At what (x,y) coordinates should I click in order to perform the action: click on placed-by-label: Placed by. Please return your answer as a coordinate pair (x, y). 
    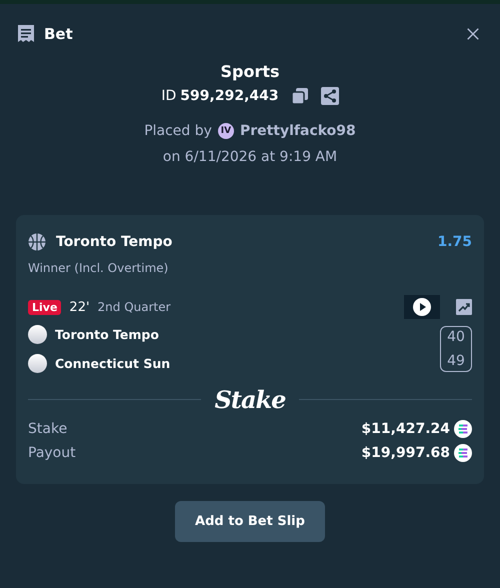
    Looking at the image, I should click on (178, 131).